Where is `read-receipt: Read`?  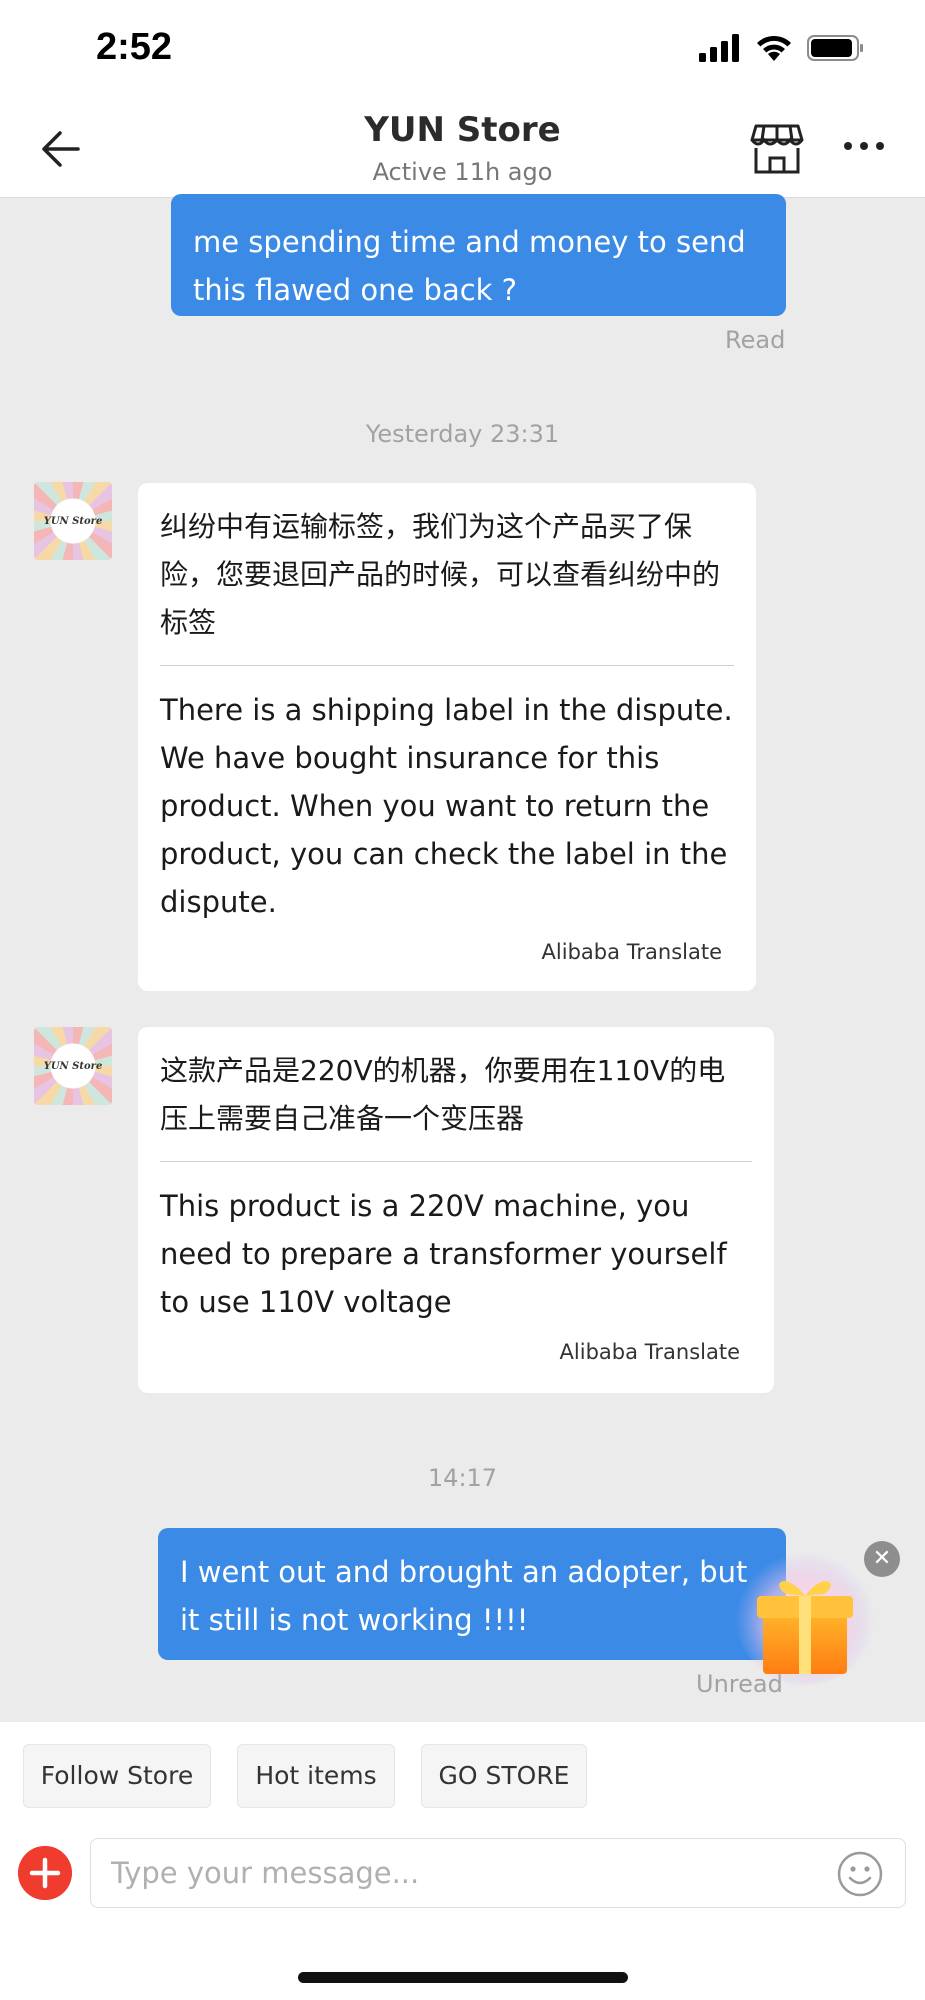 read-receipt: Read is located at coordinates (755, 340).